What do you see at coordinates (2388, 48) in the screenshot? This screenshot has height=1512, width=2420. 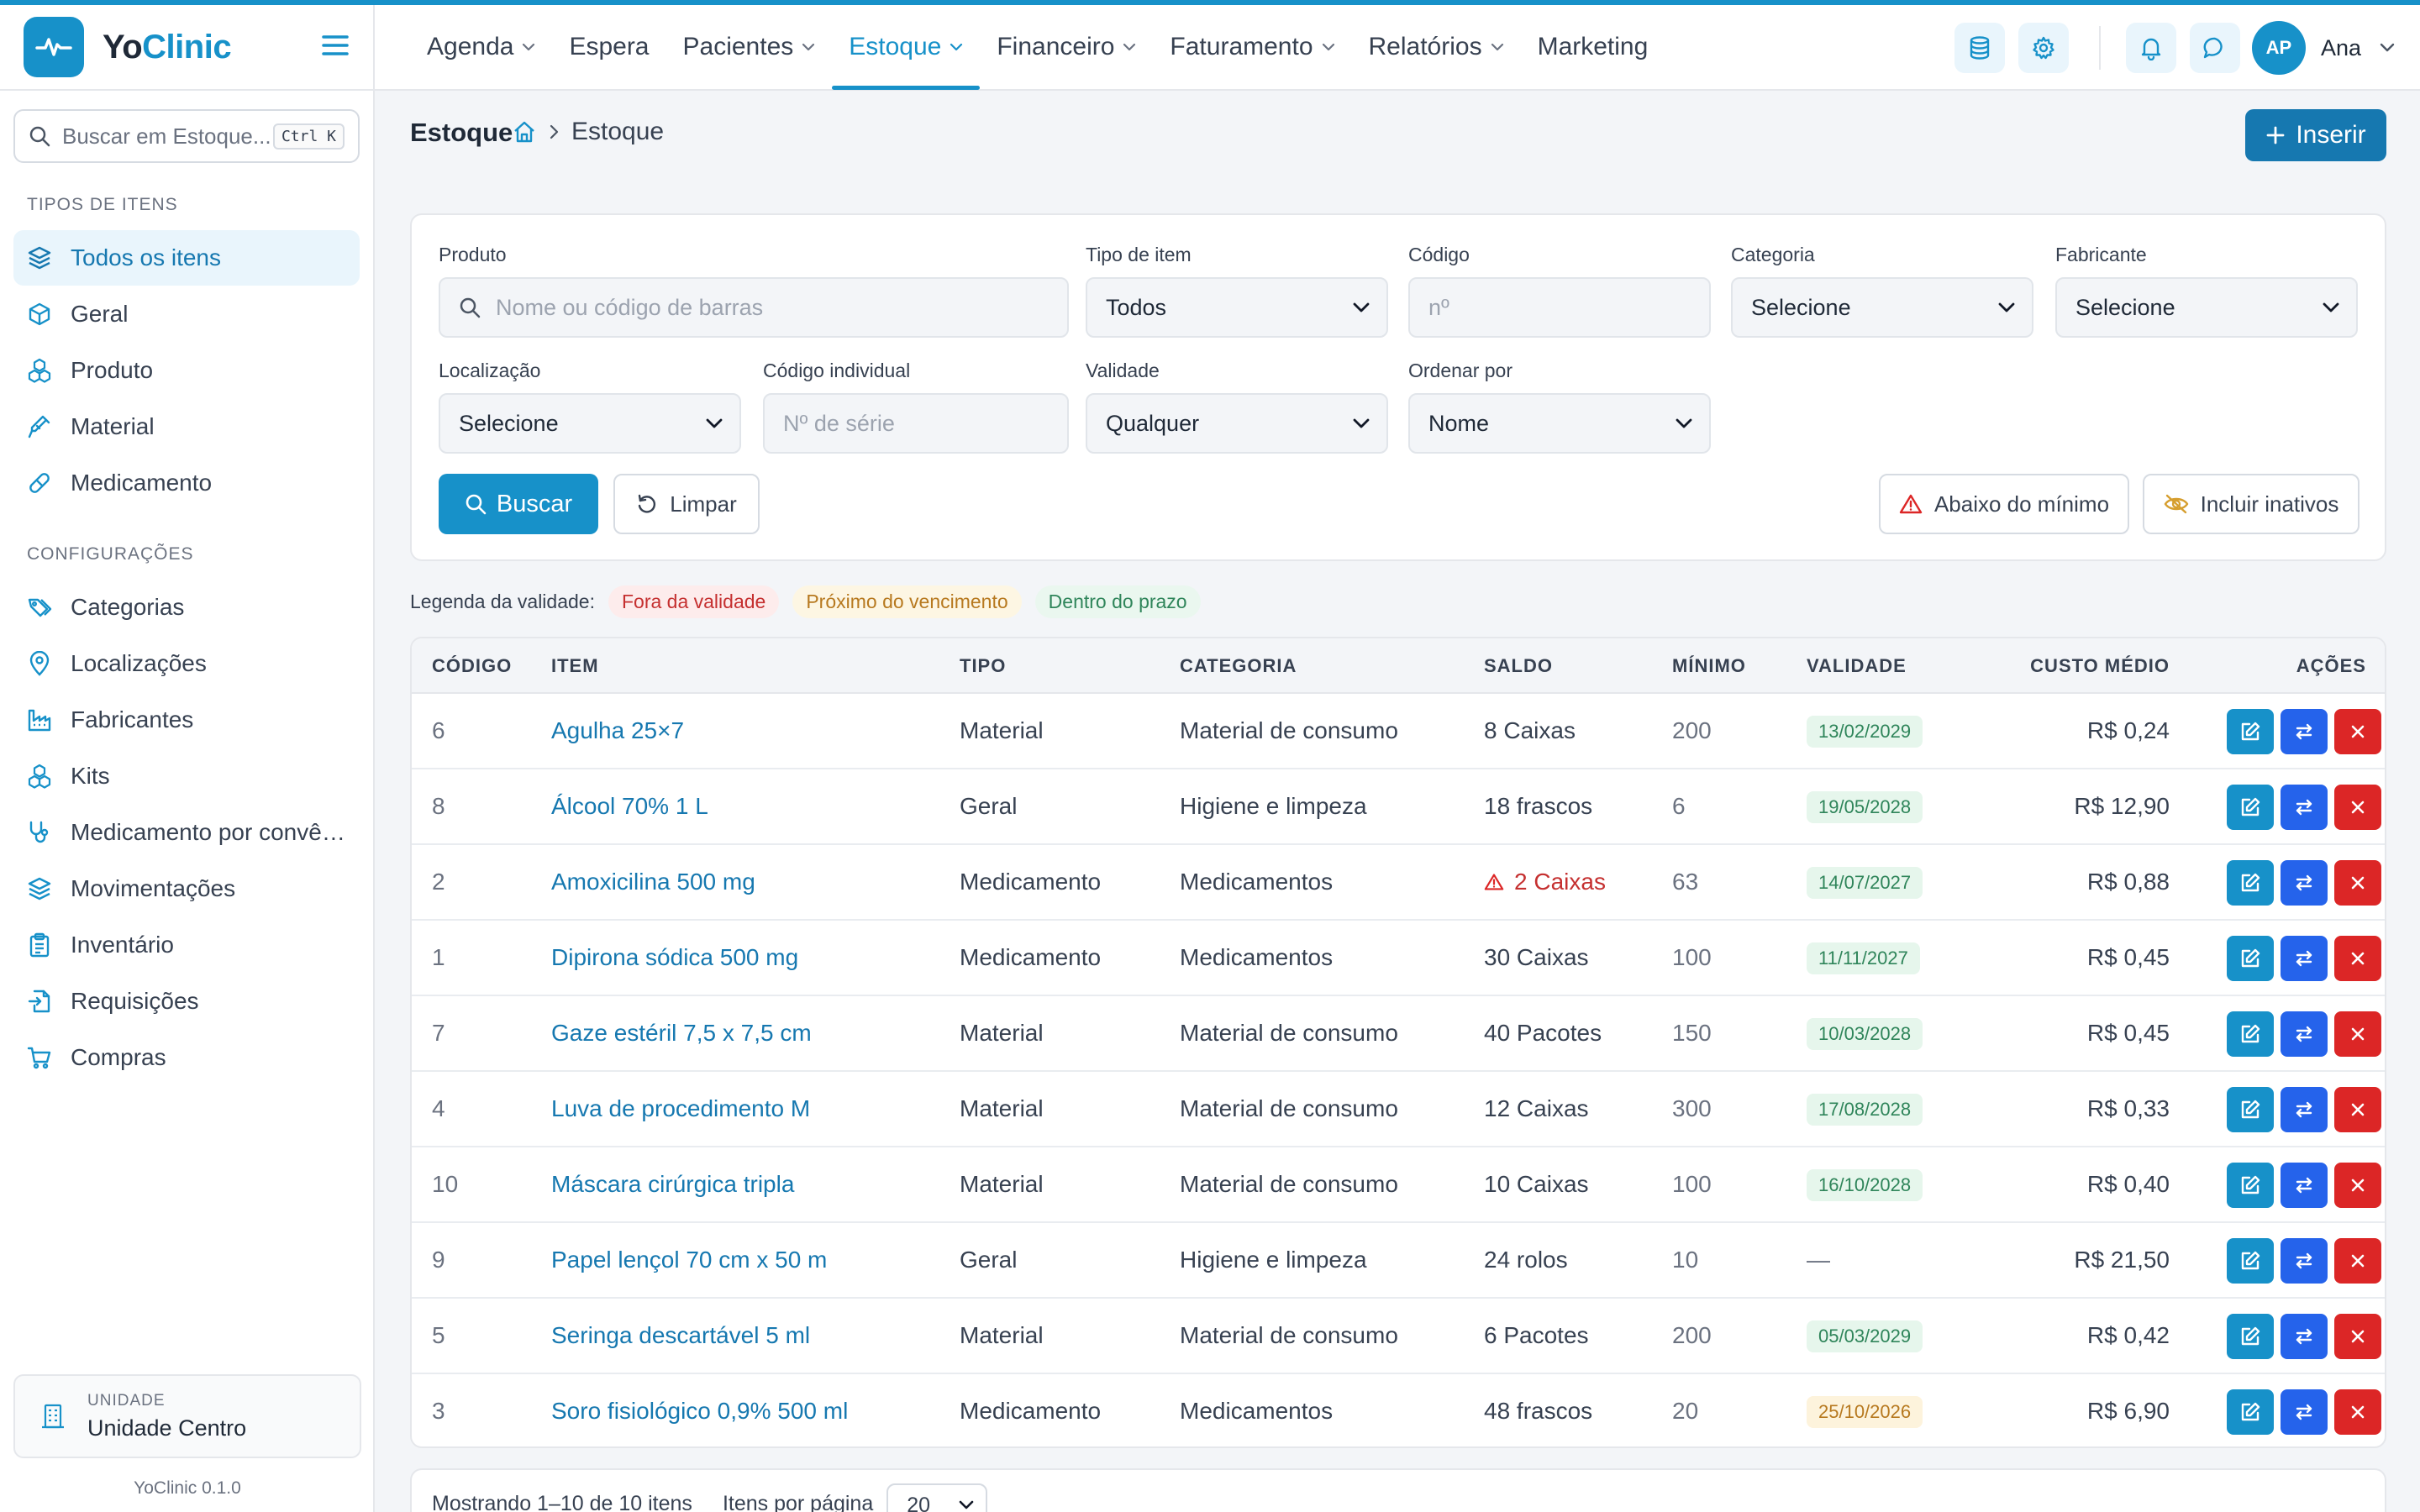 I see `chevron-down-icon` at bounding box center [2388, 48].